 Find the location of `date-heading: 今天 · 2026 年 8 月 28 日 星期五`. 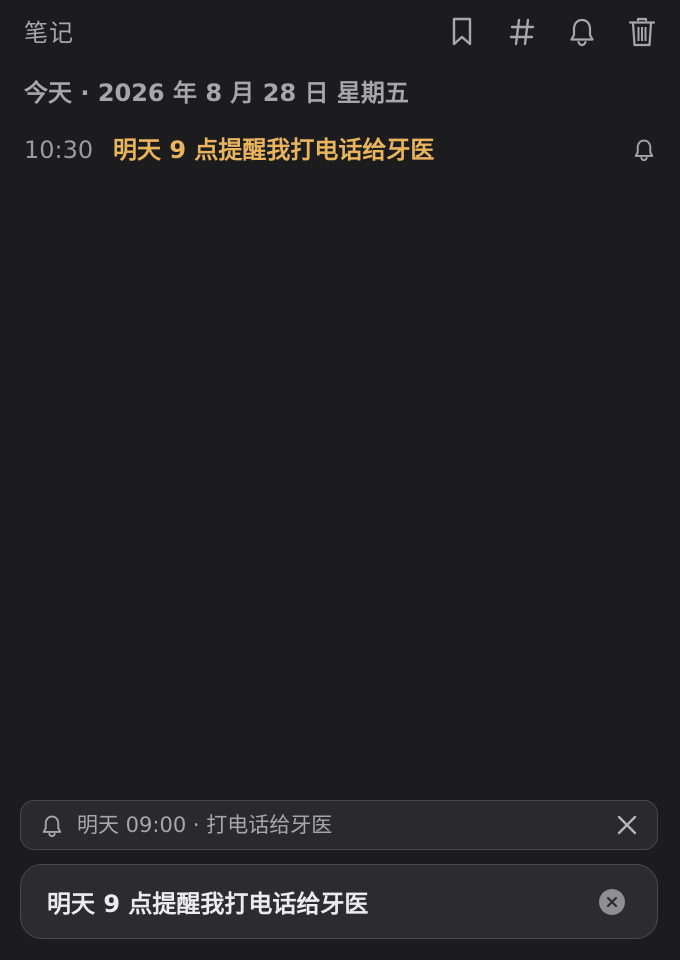

date-heading: 今天 · 2026 年 8 月 28 日 星期五 is located at coordinates (216, 93).